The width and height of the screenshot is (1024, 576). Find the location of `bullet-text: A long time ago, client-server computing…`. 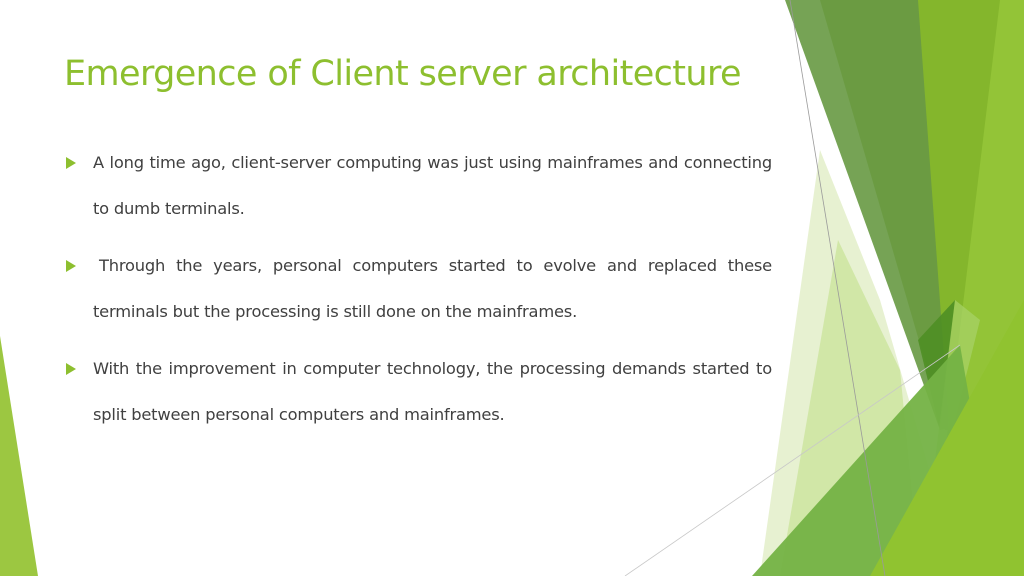

bullet-text: A long time ago, client-server computing… is located at coordinates (432, 185).